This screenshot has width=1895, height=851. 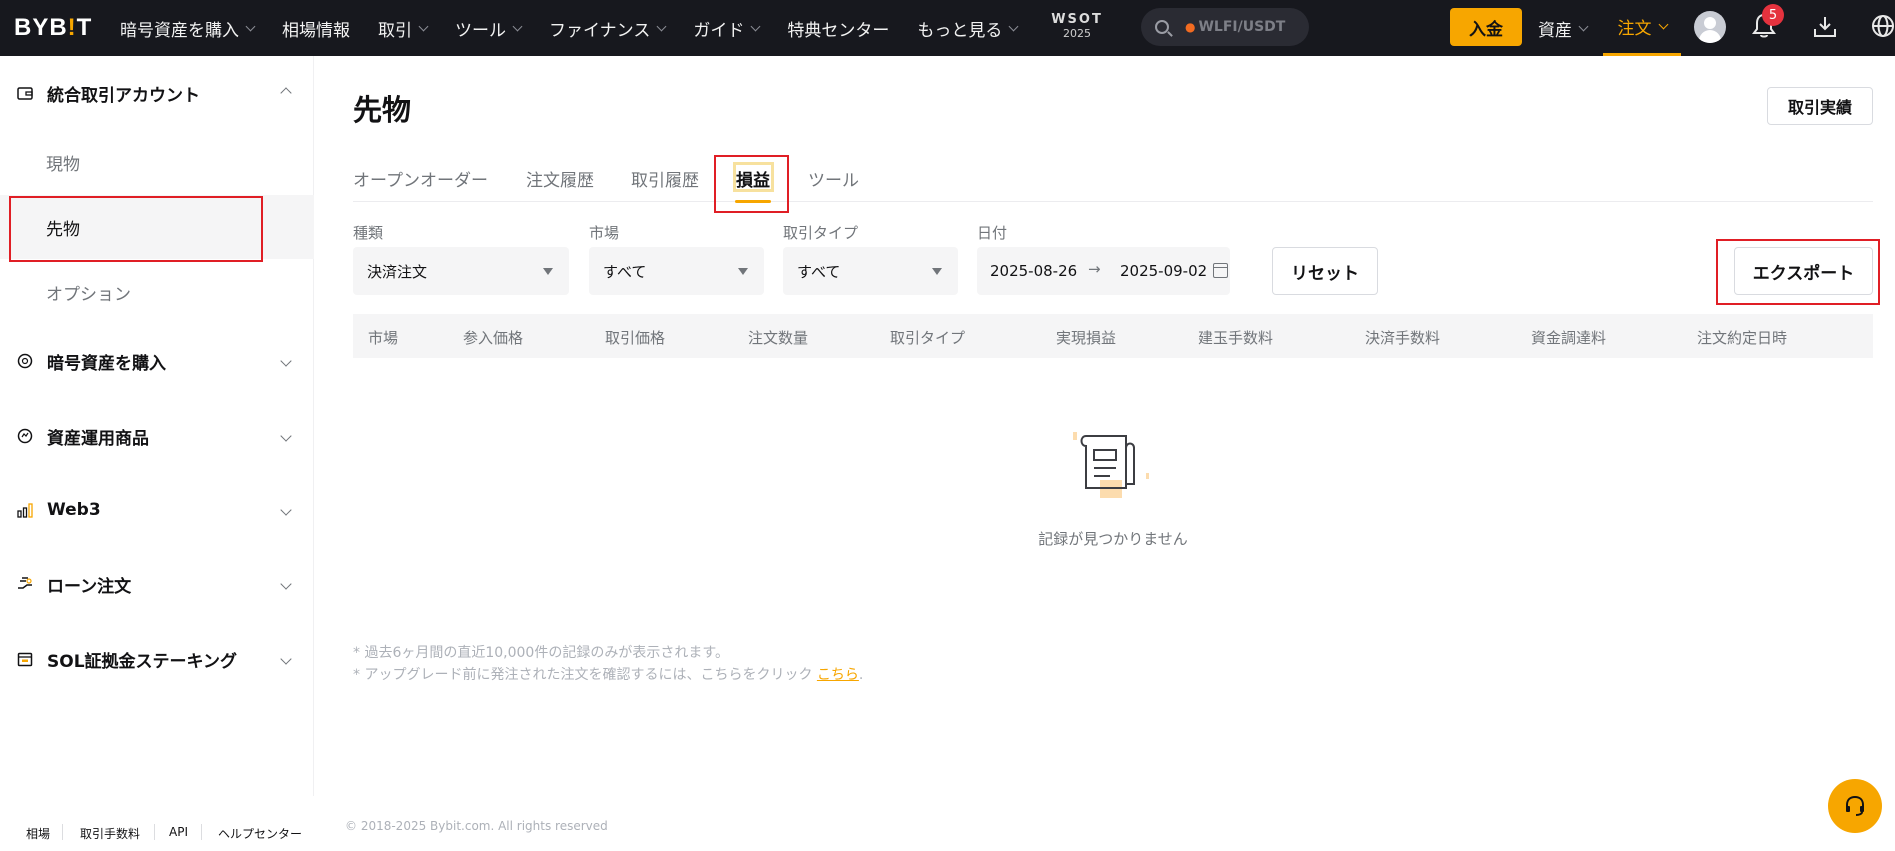 What do you see at coordinates (1236, 338) in the screenshot?
I see `column-header: 建玉手数料` at bounding box center [1236, 338].